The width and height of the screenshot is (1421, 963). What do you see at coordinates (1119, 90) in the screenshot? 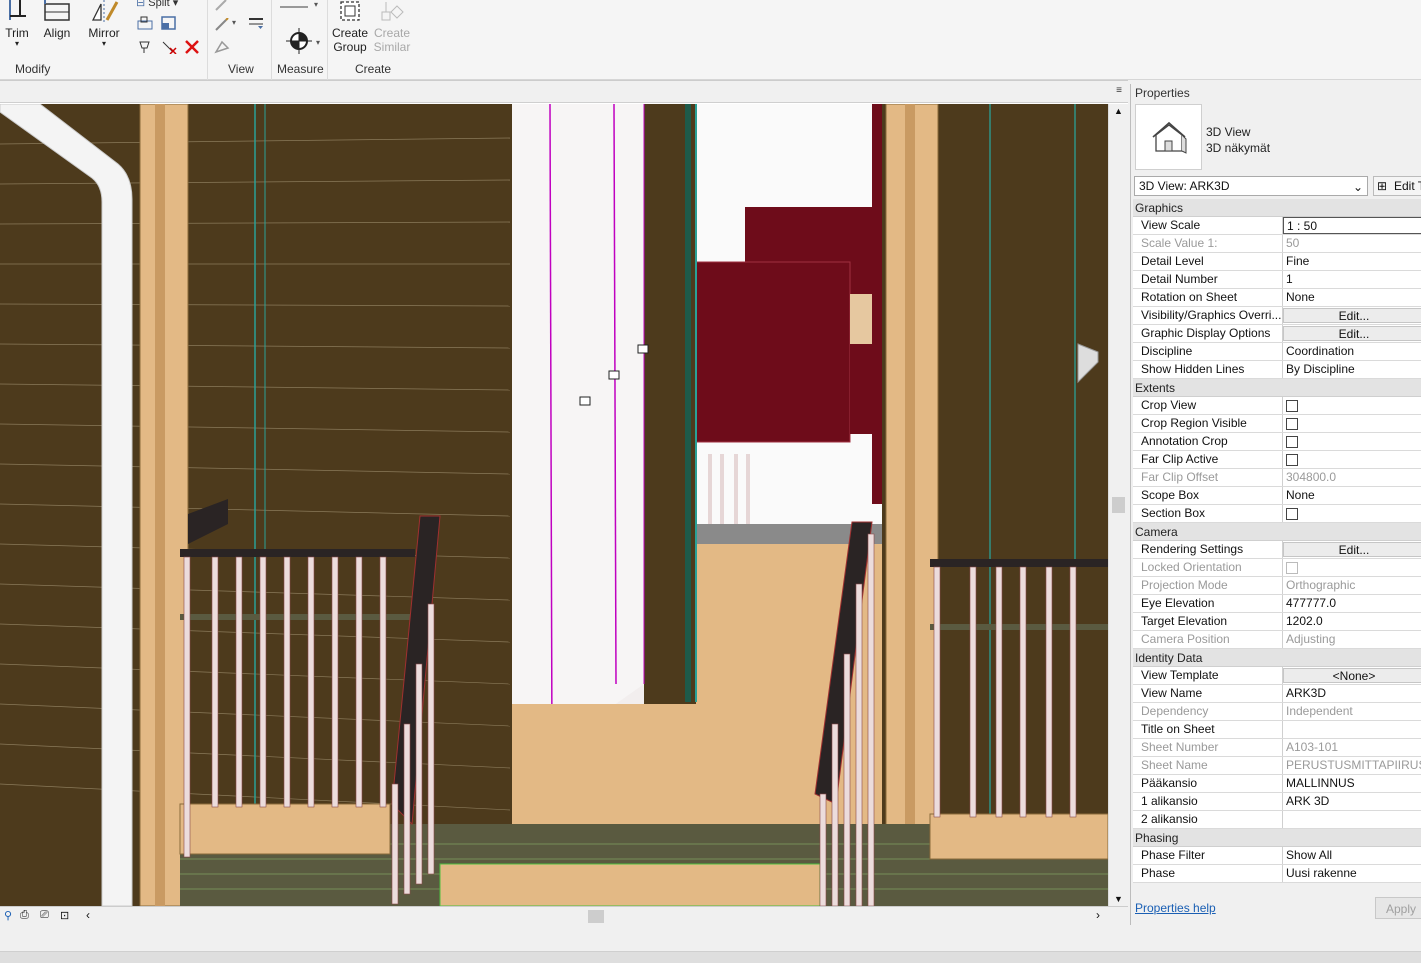
I see `view-menu-icon: ≡` at bounding box center [1119, 90].